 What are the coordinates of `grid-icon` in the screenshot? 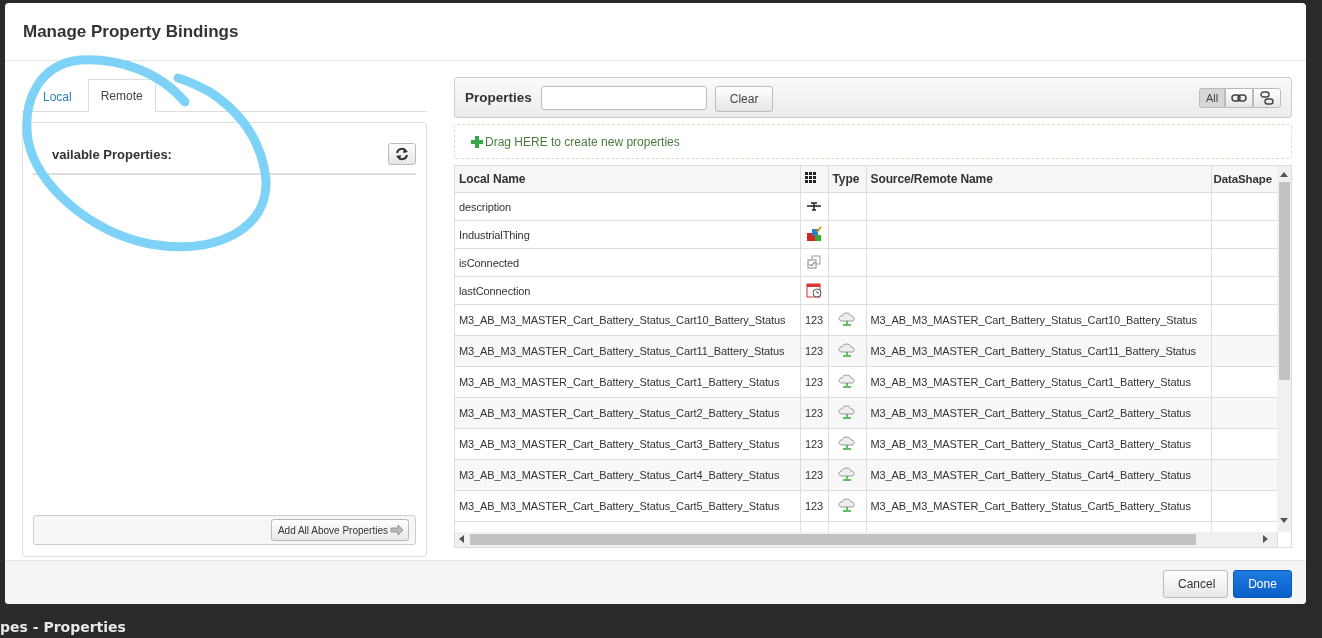 It's located at (810, 177).